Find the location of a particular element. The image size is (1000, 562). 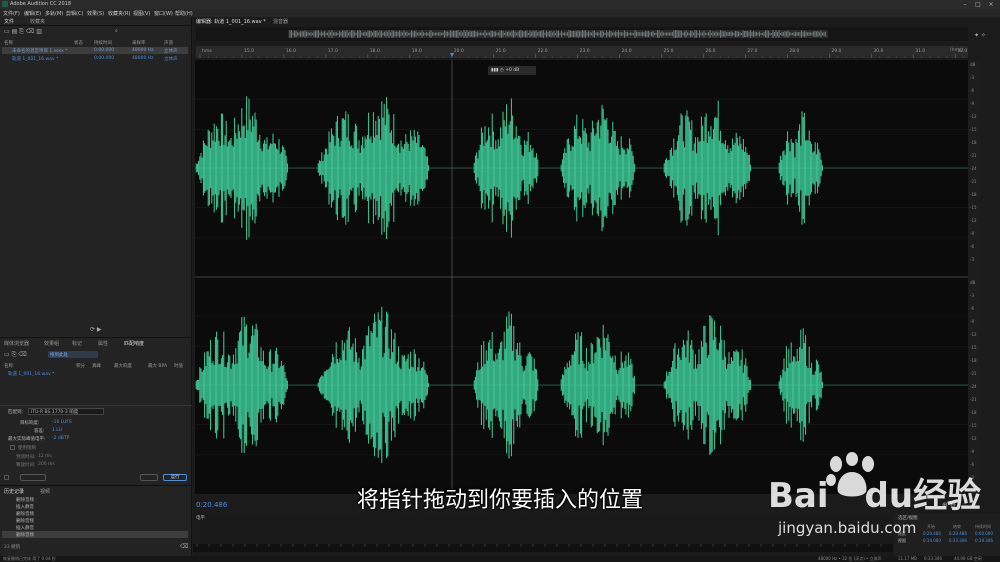

files-search-icon: ⌕ is located at coordinates (116, 31).